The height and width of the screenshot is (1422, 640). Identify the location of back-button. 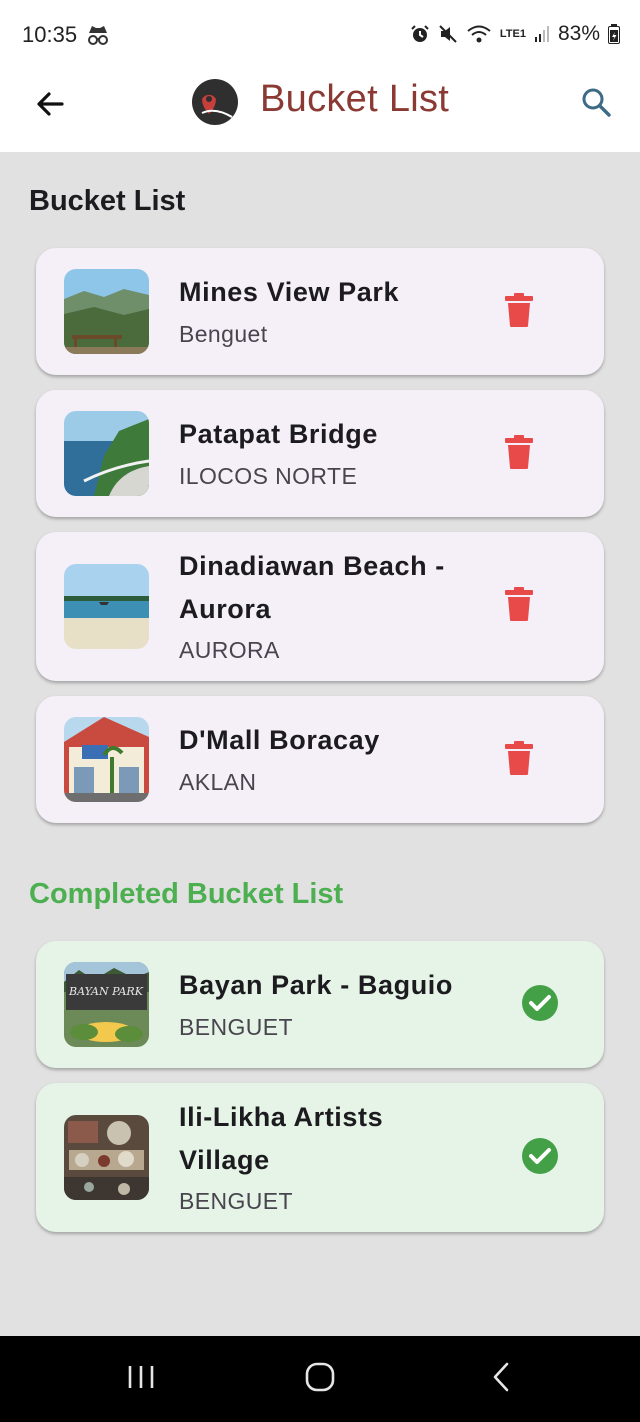
(50, 106).